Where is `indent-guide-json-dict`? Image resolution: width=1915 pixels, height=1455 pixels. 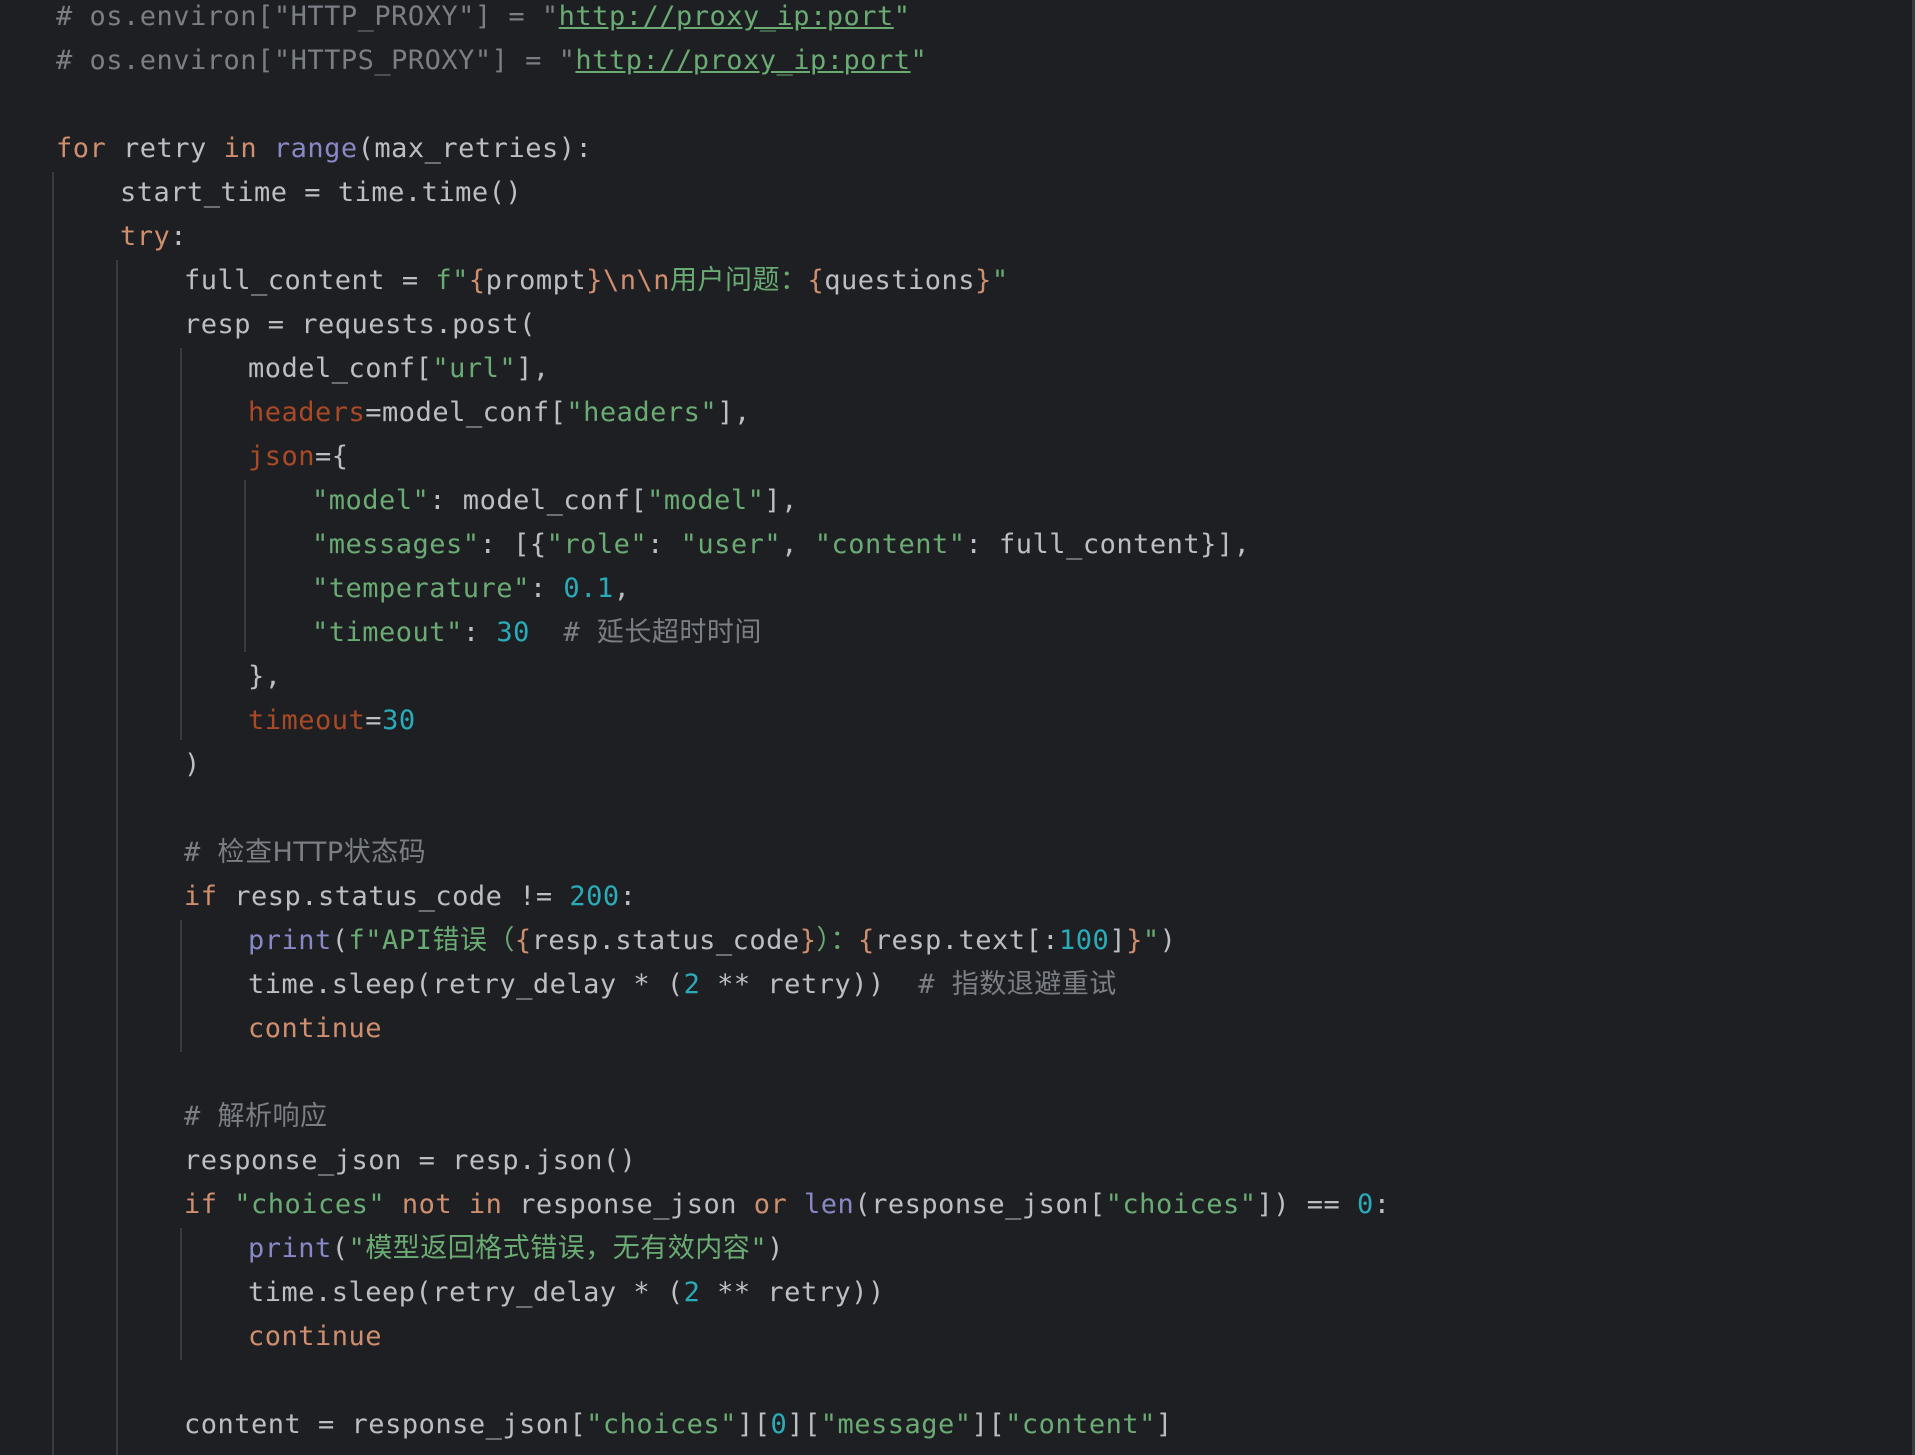
indent-guide-json-dict is located at coordinates (245, 566).